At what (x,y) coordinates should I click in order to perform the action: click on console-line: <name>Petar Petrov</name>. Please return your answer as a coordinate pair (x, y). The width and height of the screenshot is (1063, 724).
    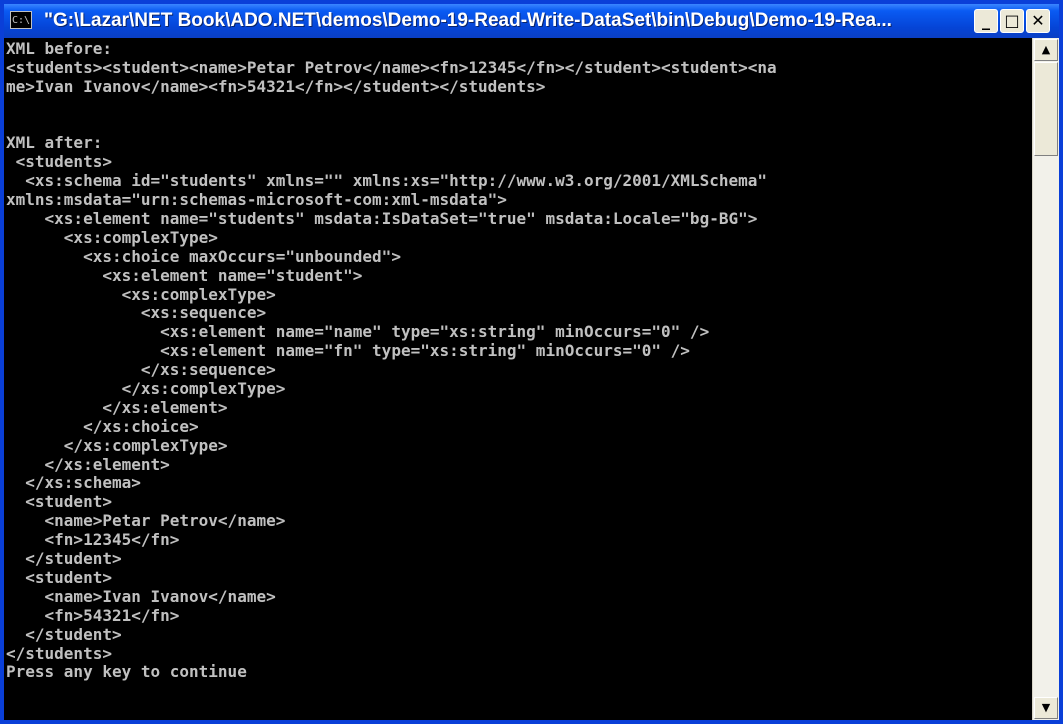
    Looking at the image, I should click on (146, 521).